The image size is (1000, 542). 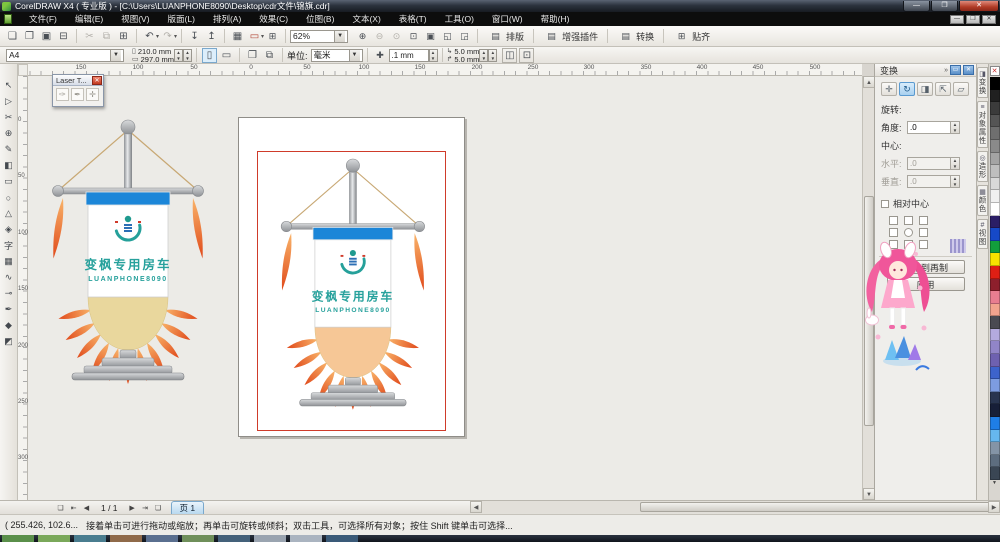 What do you see at coordinates (982, 82) in the screenshot?
I see `docker-tab: ◨ 变换` at bounding box center [982, 82].